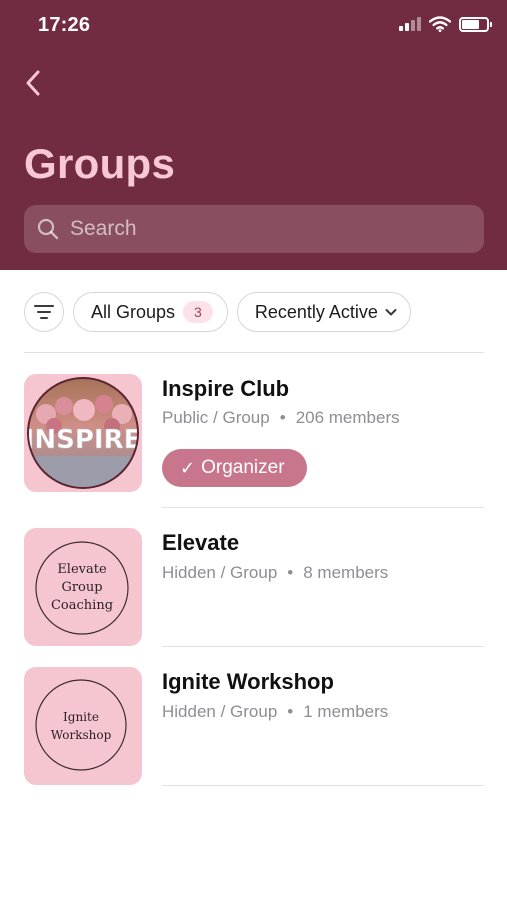 This screenshot has height=900, width=507. What do you see at coordinates (253, 25) in the screenshot?
I see `status-bar: 17:26` at bounding box center [253, 25].